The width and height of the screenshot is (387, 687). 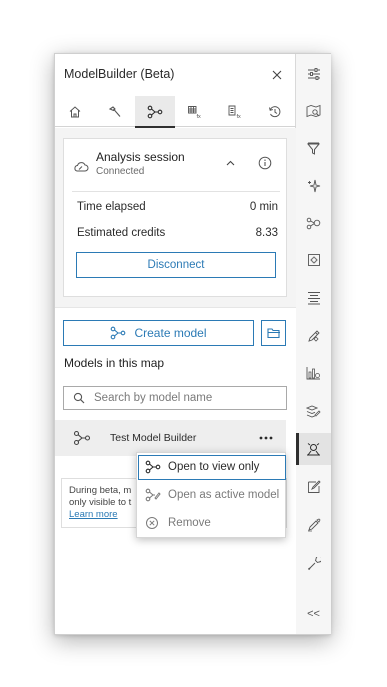 I want to click on table-fx-icon: fx, so click(x=195, y=112).